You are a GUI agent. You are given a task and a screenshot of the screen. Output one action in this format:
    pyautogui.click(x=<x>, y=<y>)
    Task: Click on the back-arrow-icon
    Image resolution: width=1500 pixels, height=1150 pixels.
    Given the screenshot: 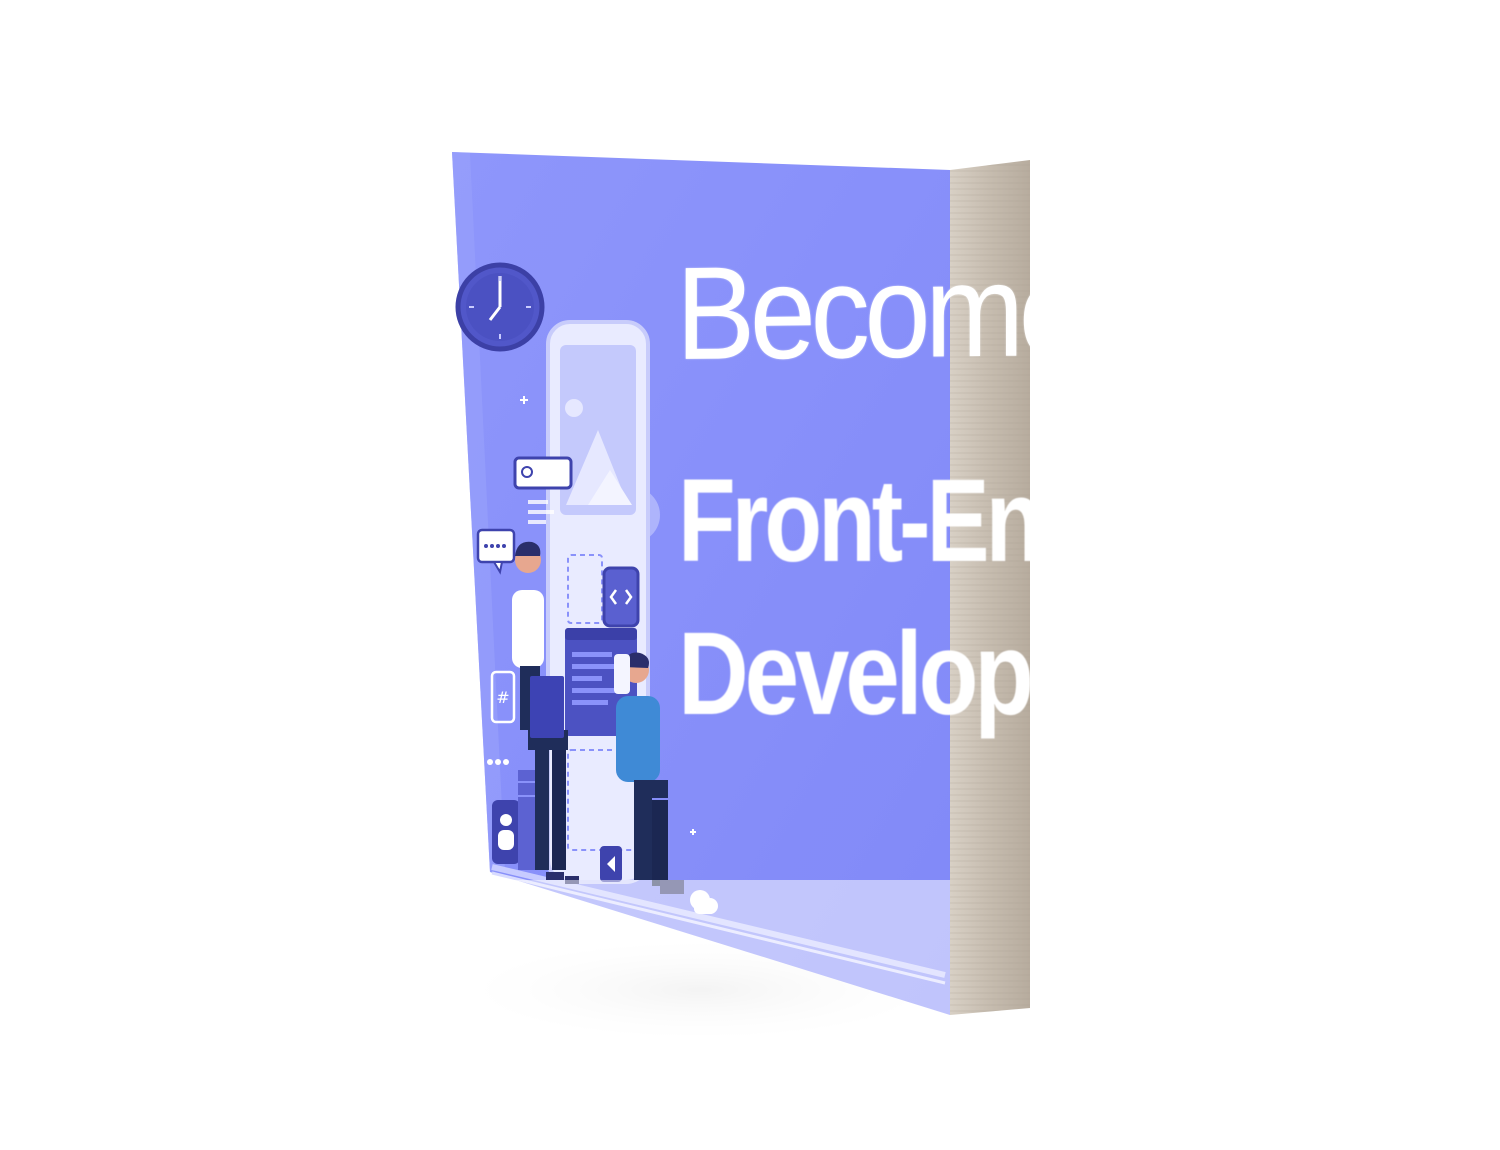 What is the action you would take?
    pyautogui.click(x=611, y=864)
    